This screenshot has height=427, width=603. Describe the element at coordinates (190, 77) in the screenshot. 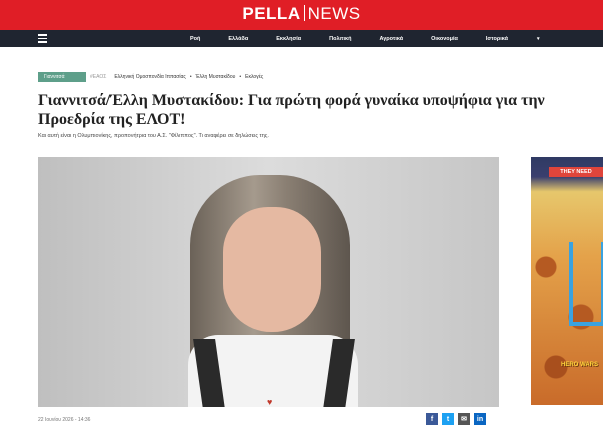

I see `crumb-sep-1: •` at that location.